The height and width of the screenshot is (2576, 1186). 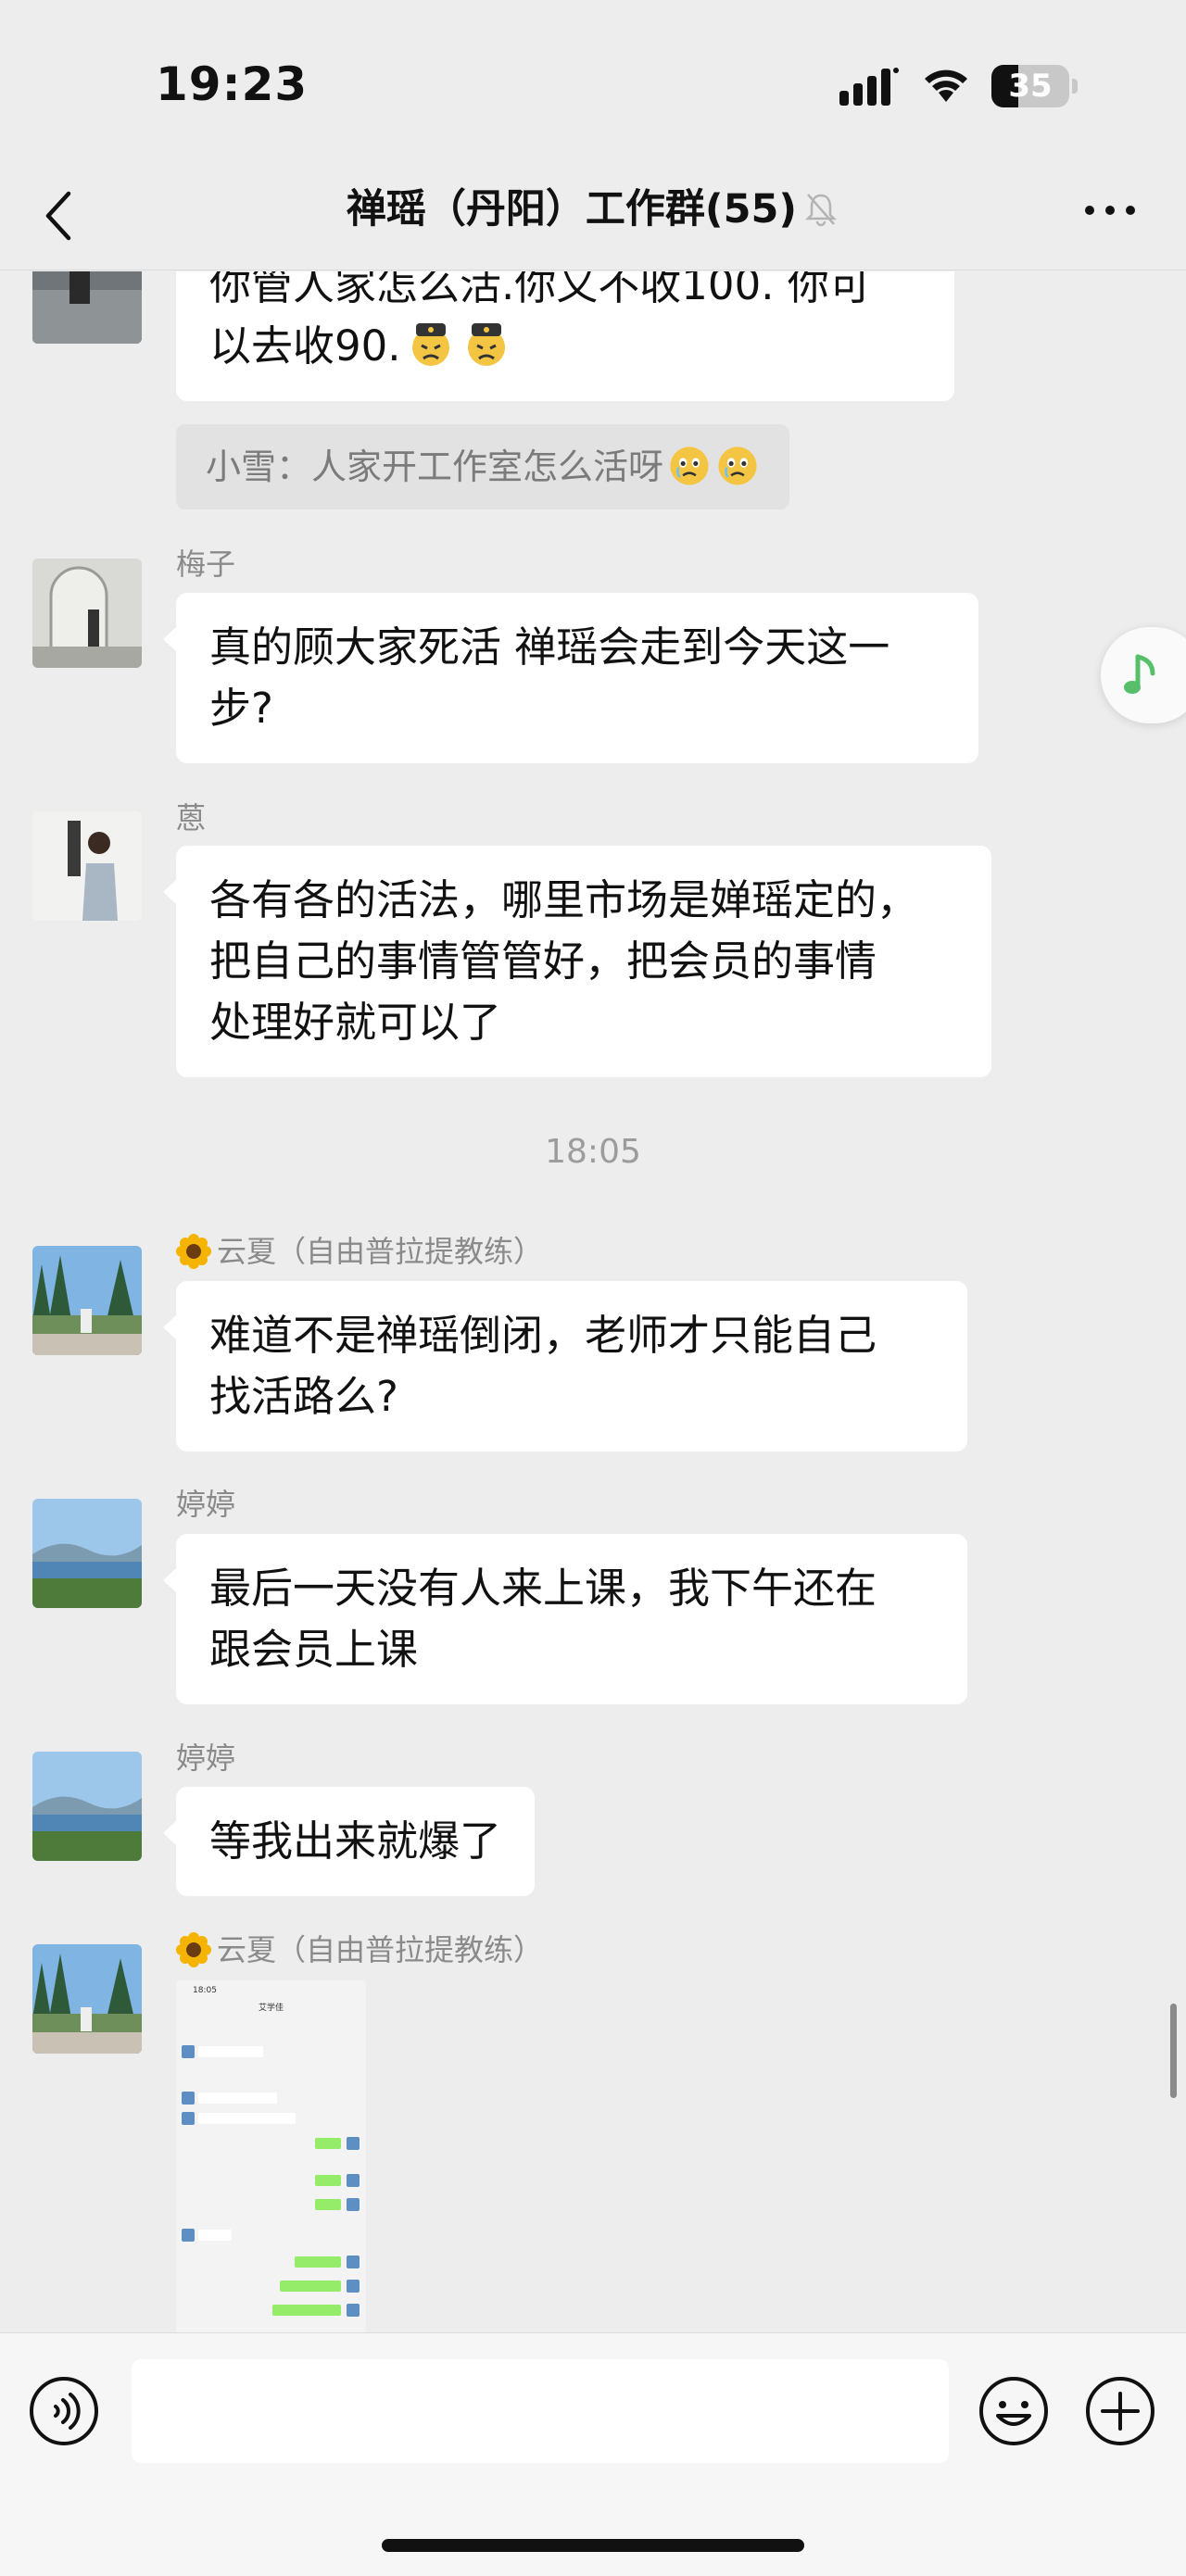 I want to click on chat-title: 禅瑶（丹阳）工作群(55), so click(x=593, y=209).